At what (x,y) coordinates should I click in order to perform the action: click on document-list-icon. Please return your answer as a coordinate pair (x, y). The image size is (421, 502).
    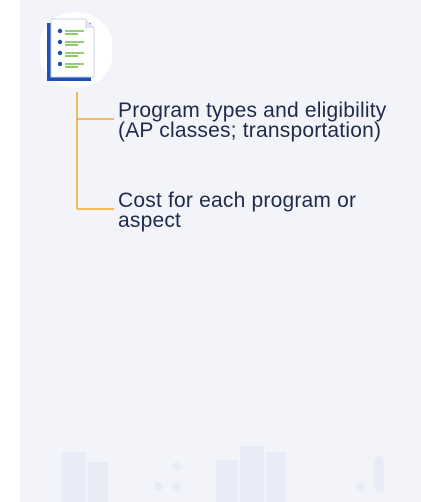
    Looking at the image, I should click on (76, 50).